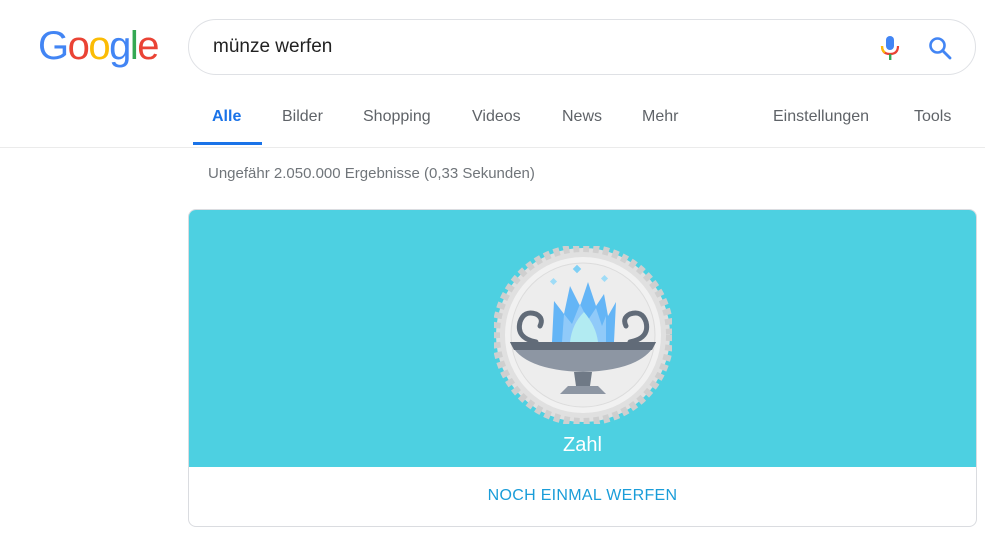 The width and height of the screenshot is (985, 533). What do you see at coordinates (582, 445) in the screenshot?
I see `coin-result-label: Zahl` at bounding box center [582, 445].